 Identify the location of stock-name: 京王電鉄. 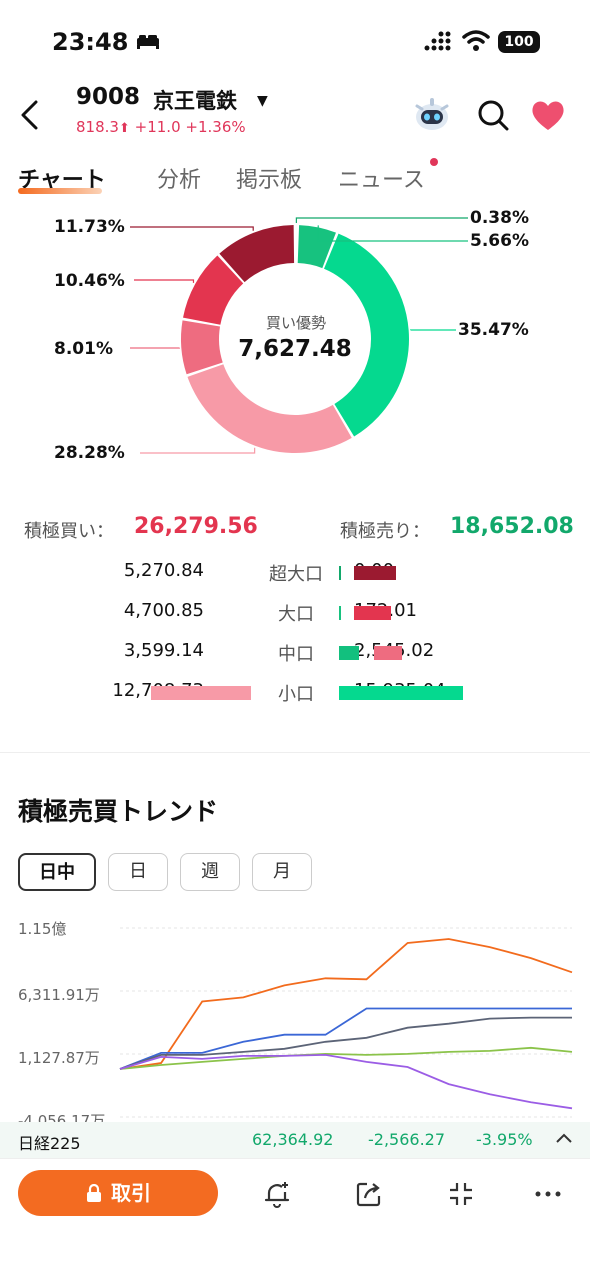
(195, 100).